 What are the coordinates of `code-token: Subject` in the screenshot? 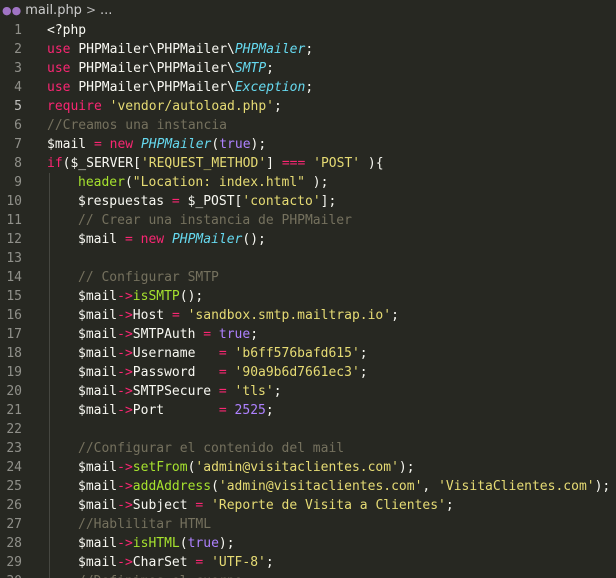 It's located at (164, 505).